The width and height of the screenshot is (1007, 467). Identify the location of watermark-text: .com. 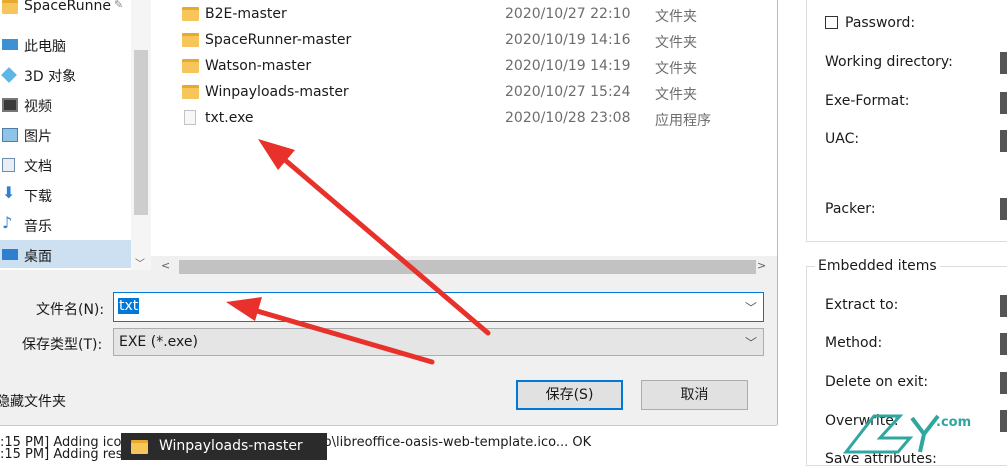
(953, 422).